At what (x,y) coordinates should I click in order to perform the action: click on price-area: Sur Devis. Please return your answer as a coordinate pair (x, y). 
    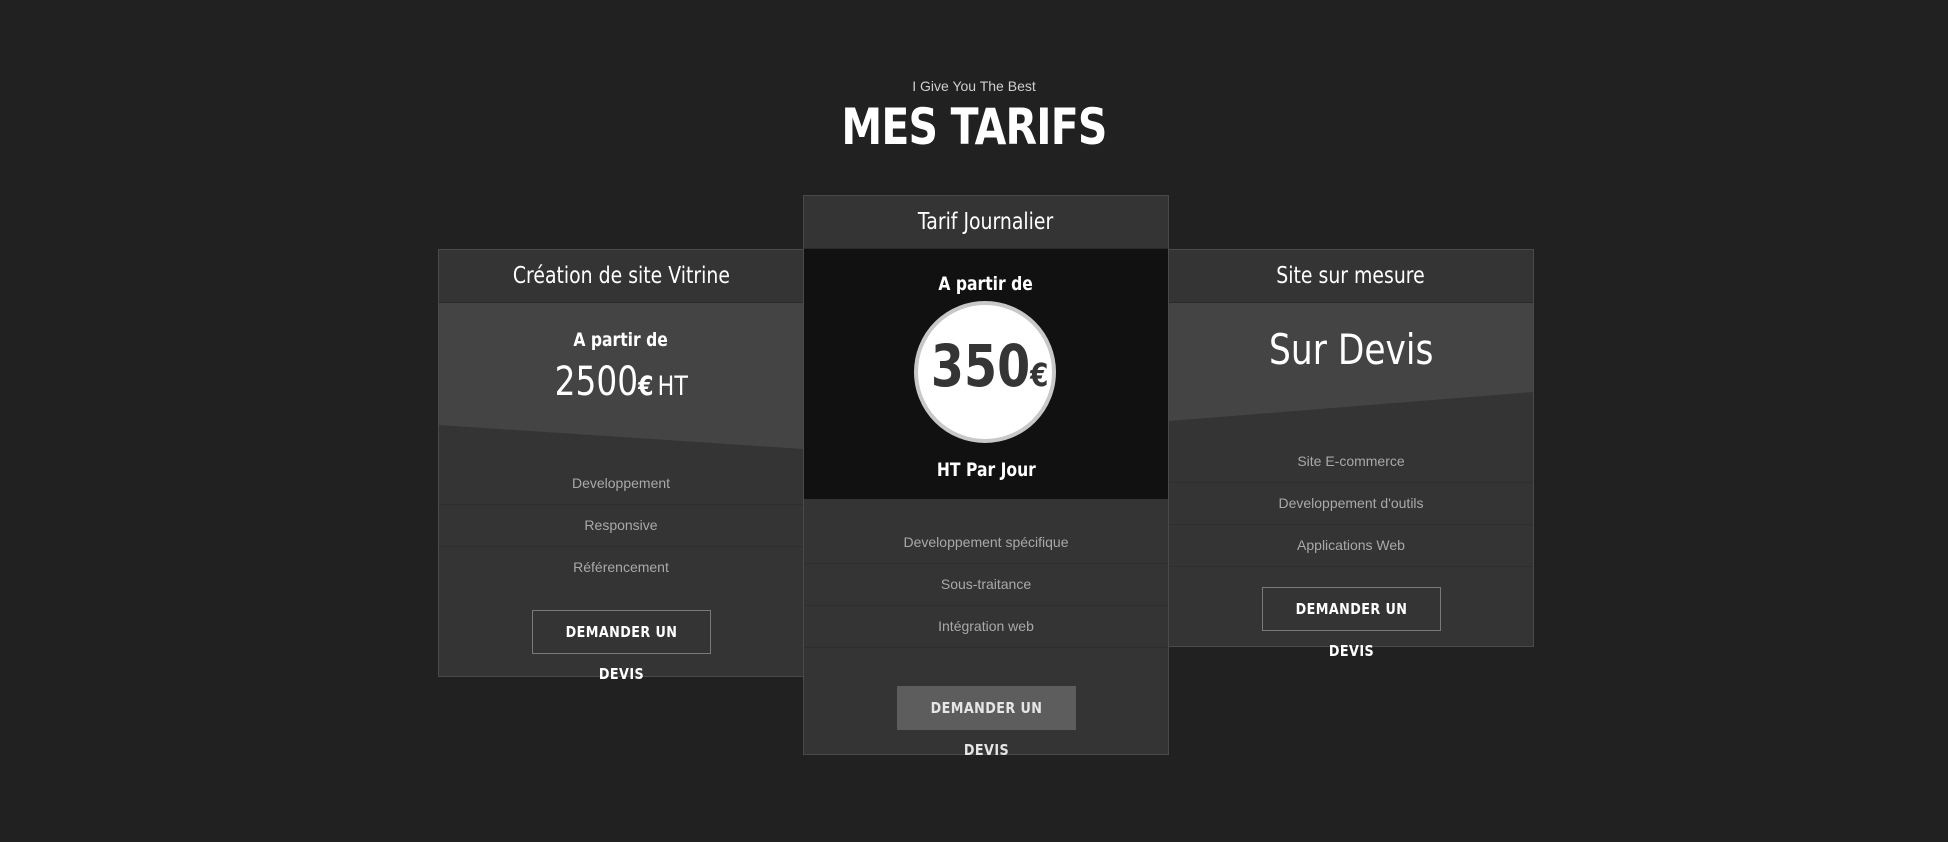
    Looking at the image, I should click on (1351, 377).